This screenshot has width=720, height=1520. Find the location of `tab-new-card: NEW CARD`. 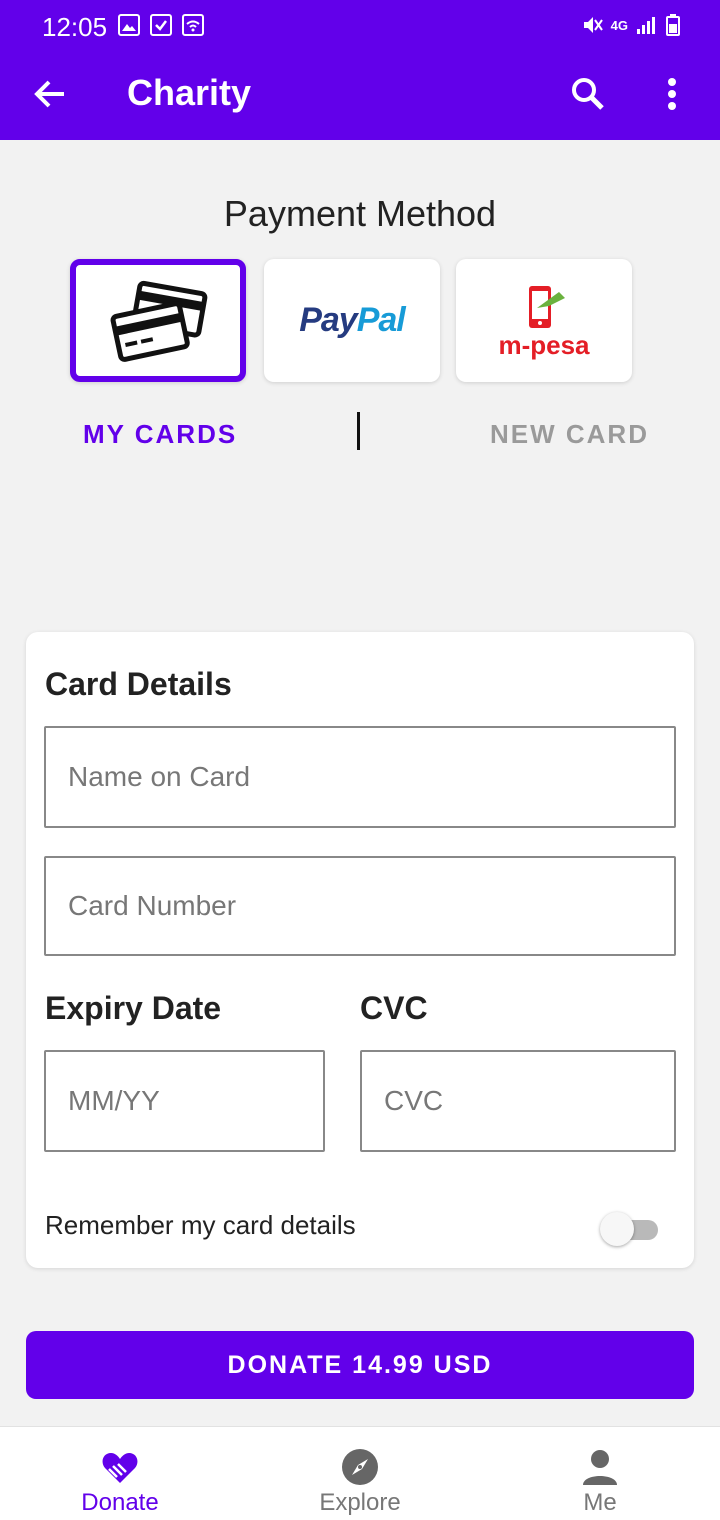

tab-new-card: NEW CARD is located at coordinates (569, 434).